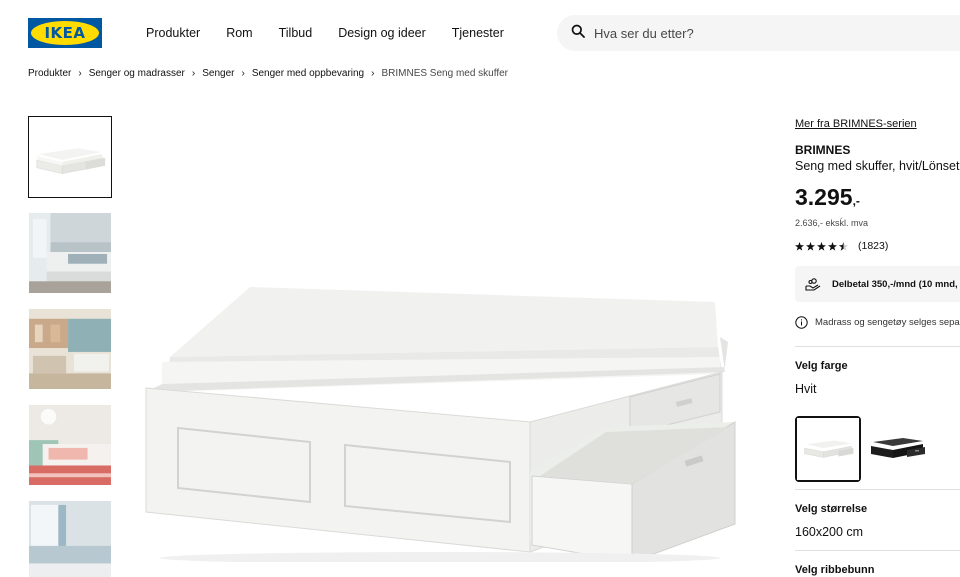  Describe the element at coordinates (832, 223) in the screenshot. I see `price-ex-vat: 2.636,- eksḱl. mva` at that location.